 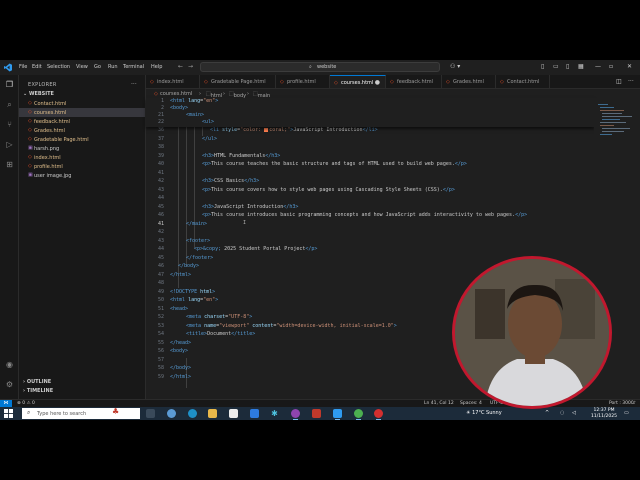 I want to click on toggle-secondary-sidebar-icon: ▯, so click(x=567, y=66).